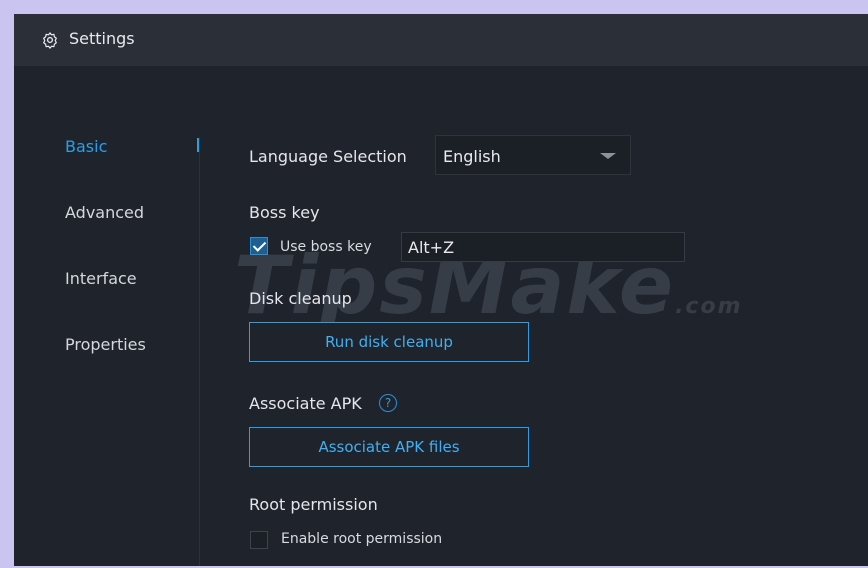  Describe the element at coordinates (389, 342) in the screenshot. I see `run-disk-cleanup-button: Run disk cleanup` at that location.